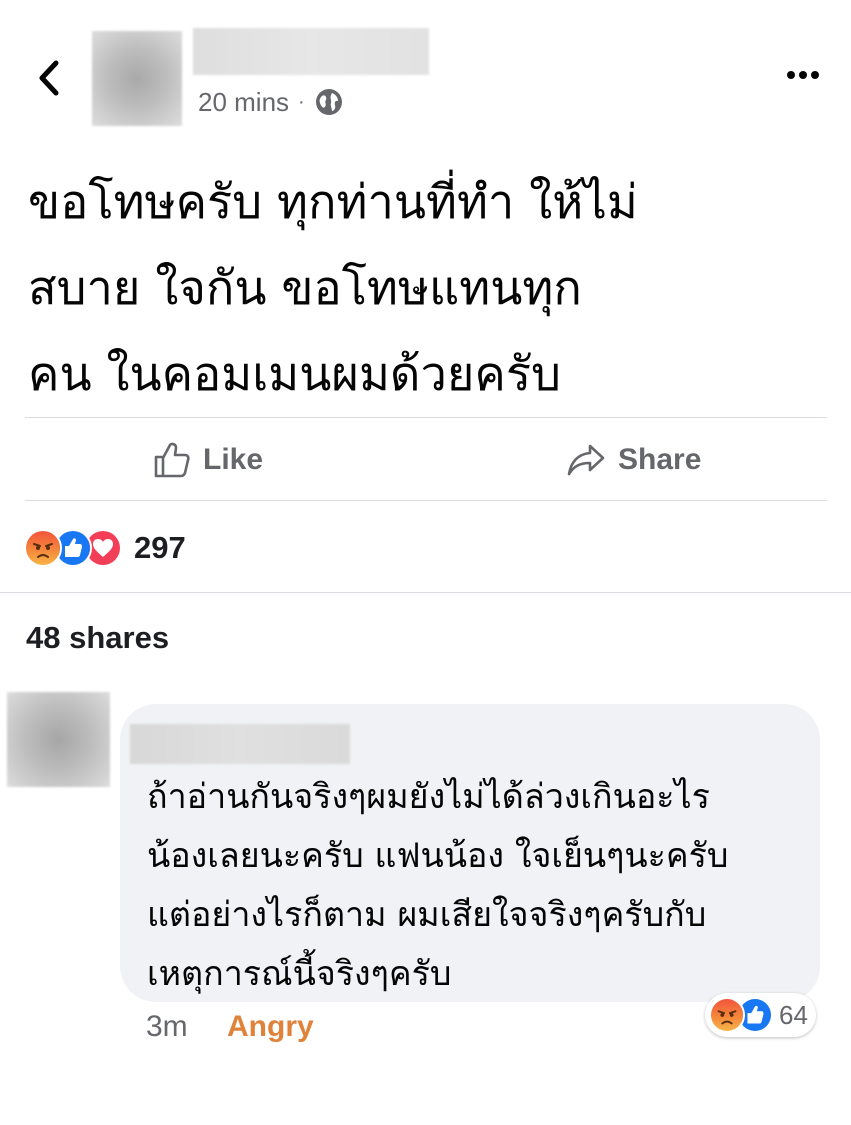  I want to click on share-button: Share, so click(633, 460).